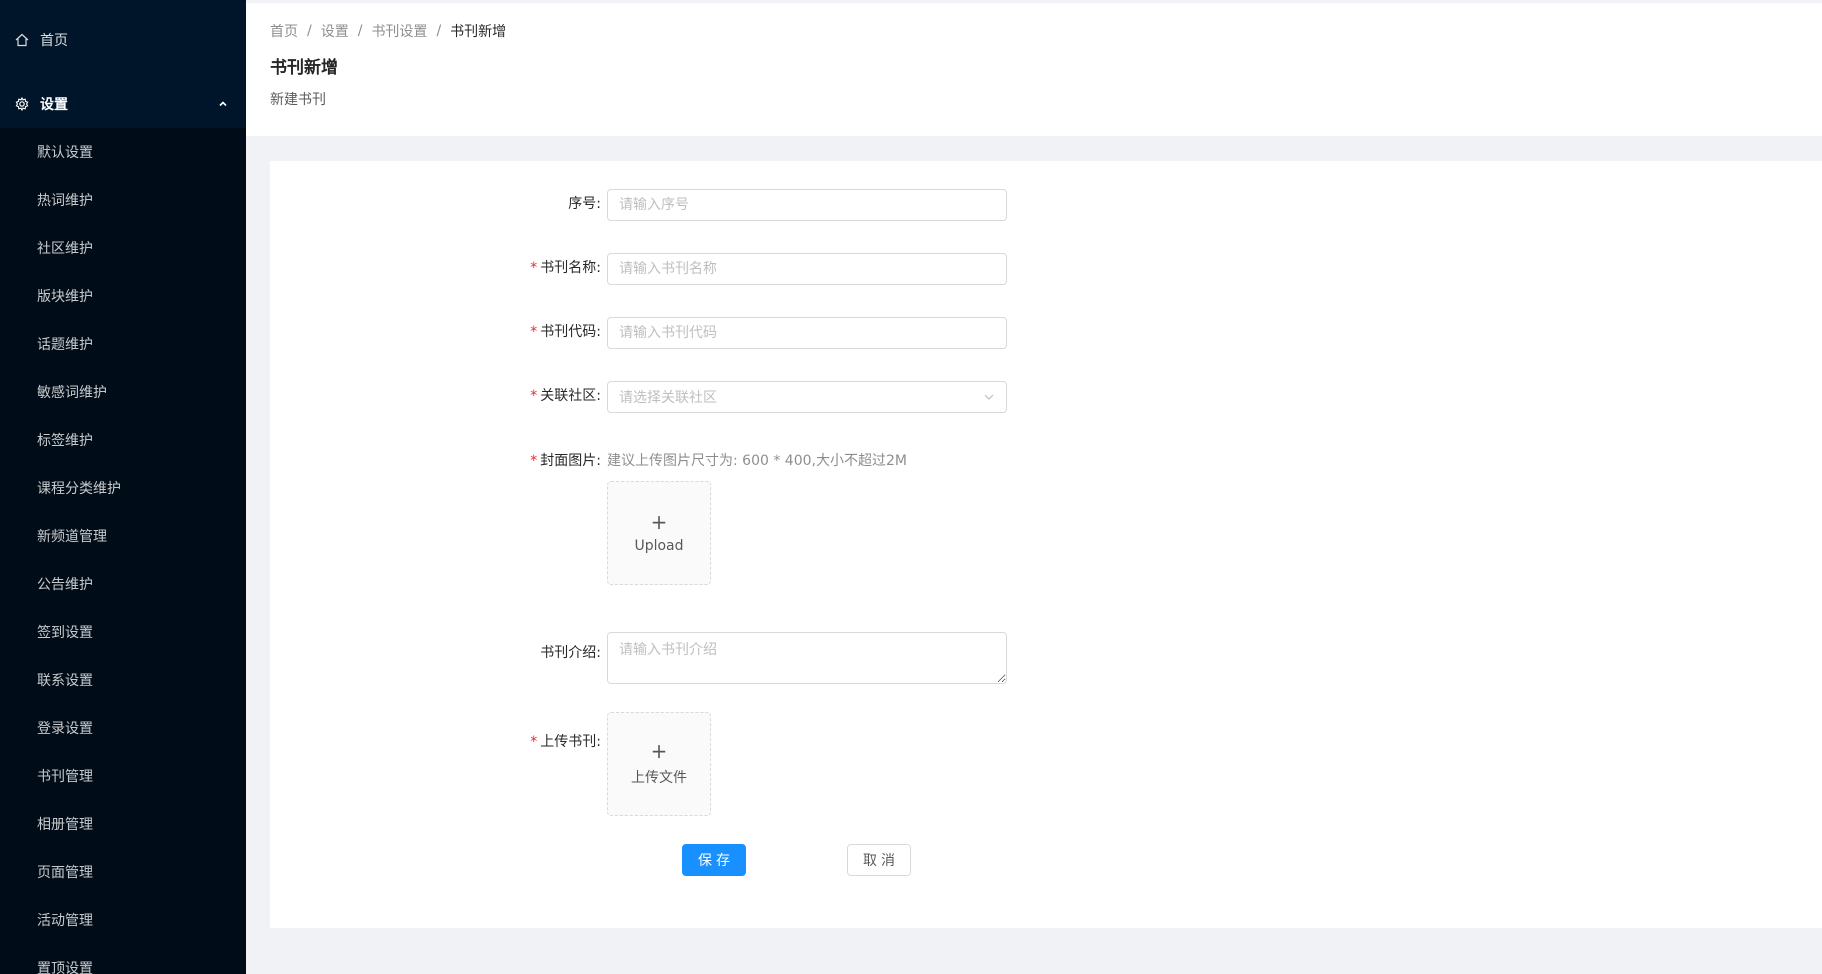 This screenshot has width=1822, height=974. I want to click on cover-upload: + Upload, so click(659, 533).